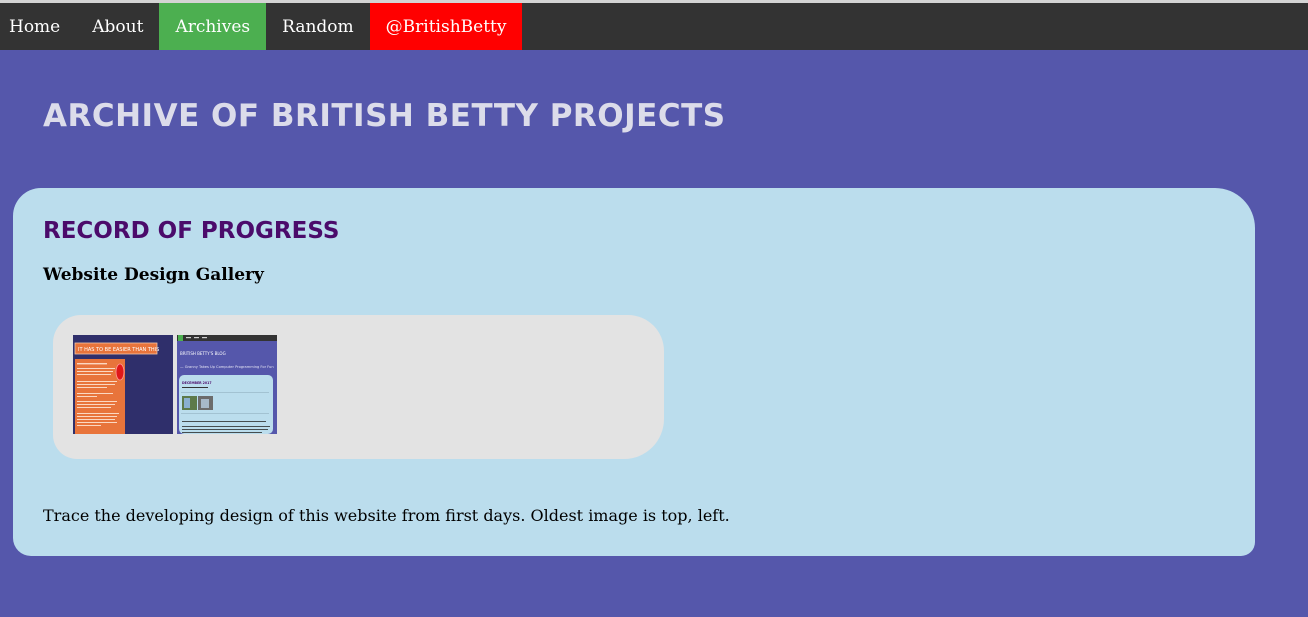 The width and height of the screenshot is (1308, 617). I want to click on thumbnail-image: IT HAS TO BE EASIER THAN THIS, so click(123, 384).